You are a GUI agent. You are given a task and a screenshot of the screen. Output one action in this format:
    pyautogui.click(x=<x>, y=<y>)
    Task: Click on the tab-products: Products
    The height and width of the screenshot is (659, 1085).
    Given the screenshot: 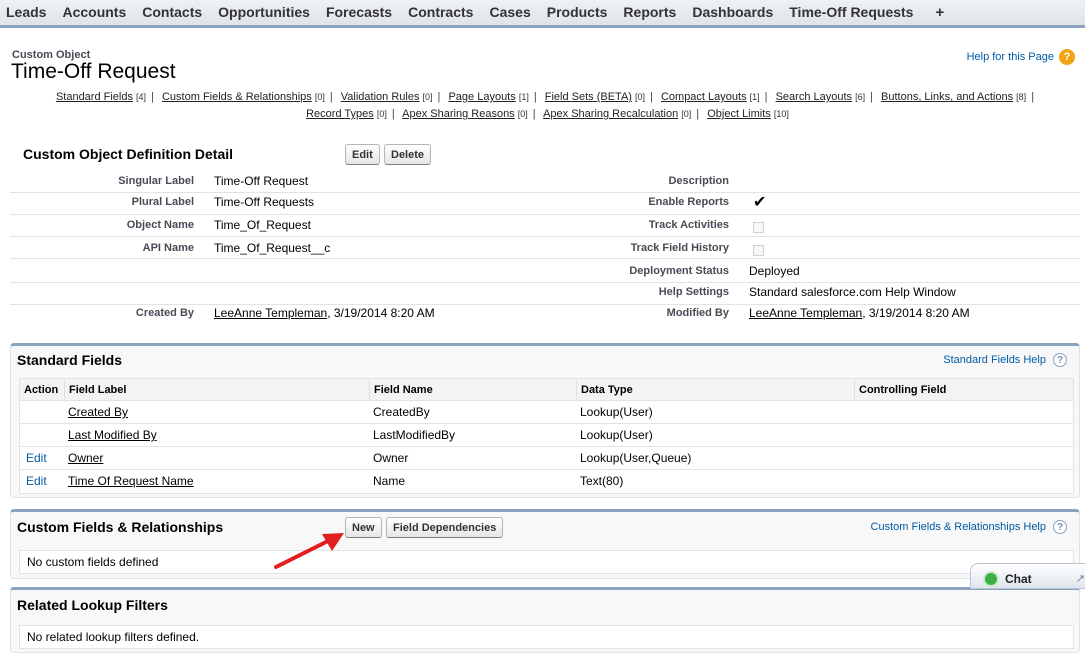 What is the action you would take?
    pyautogui.click(x=577, y=12)
    